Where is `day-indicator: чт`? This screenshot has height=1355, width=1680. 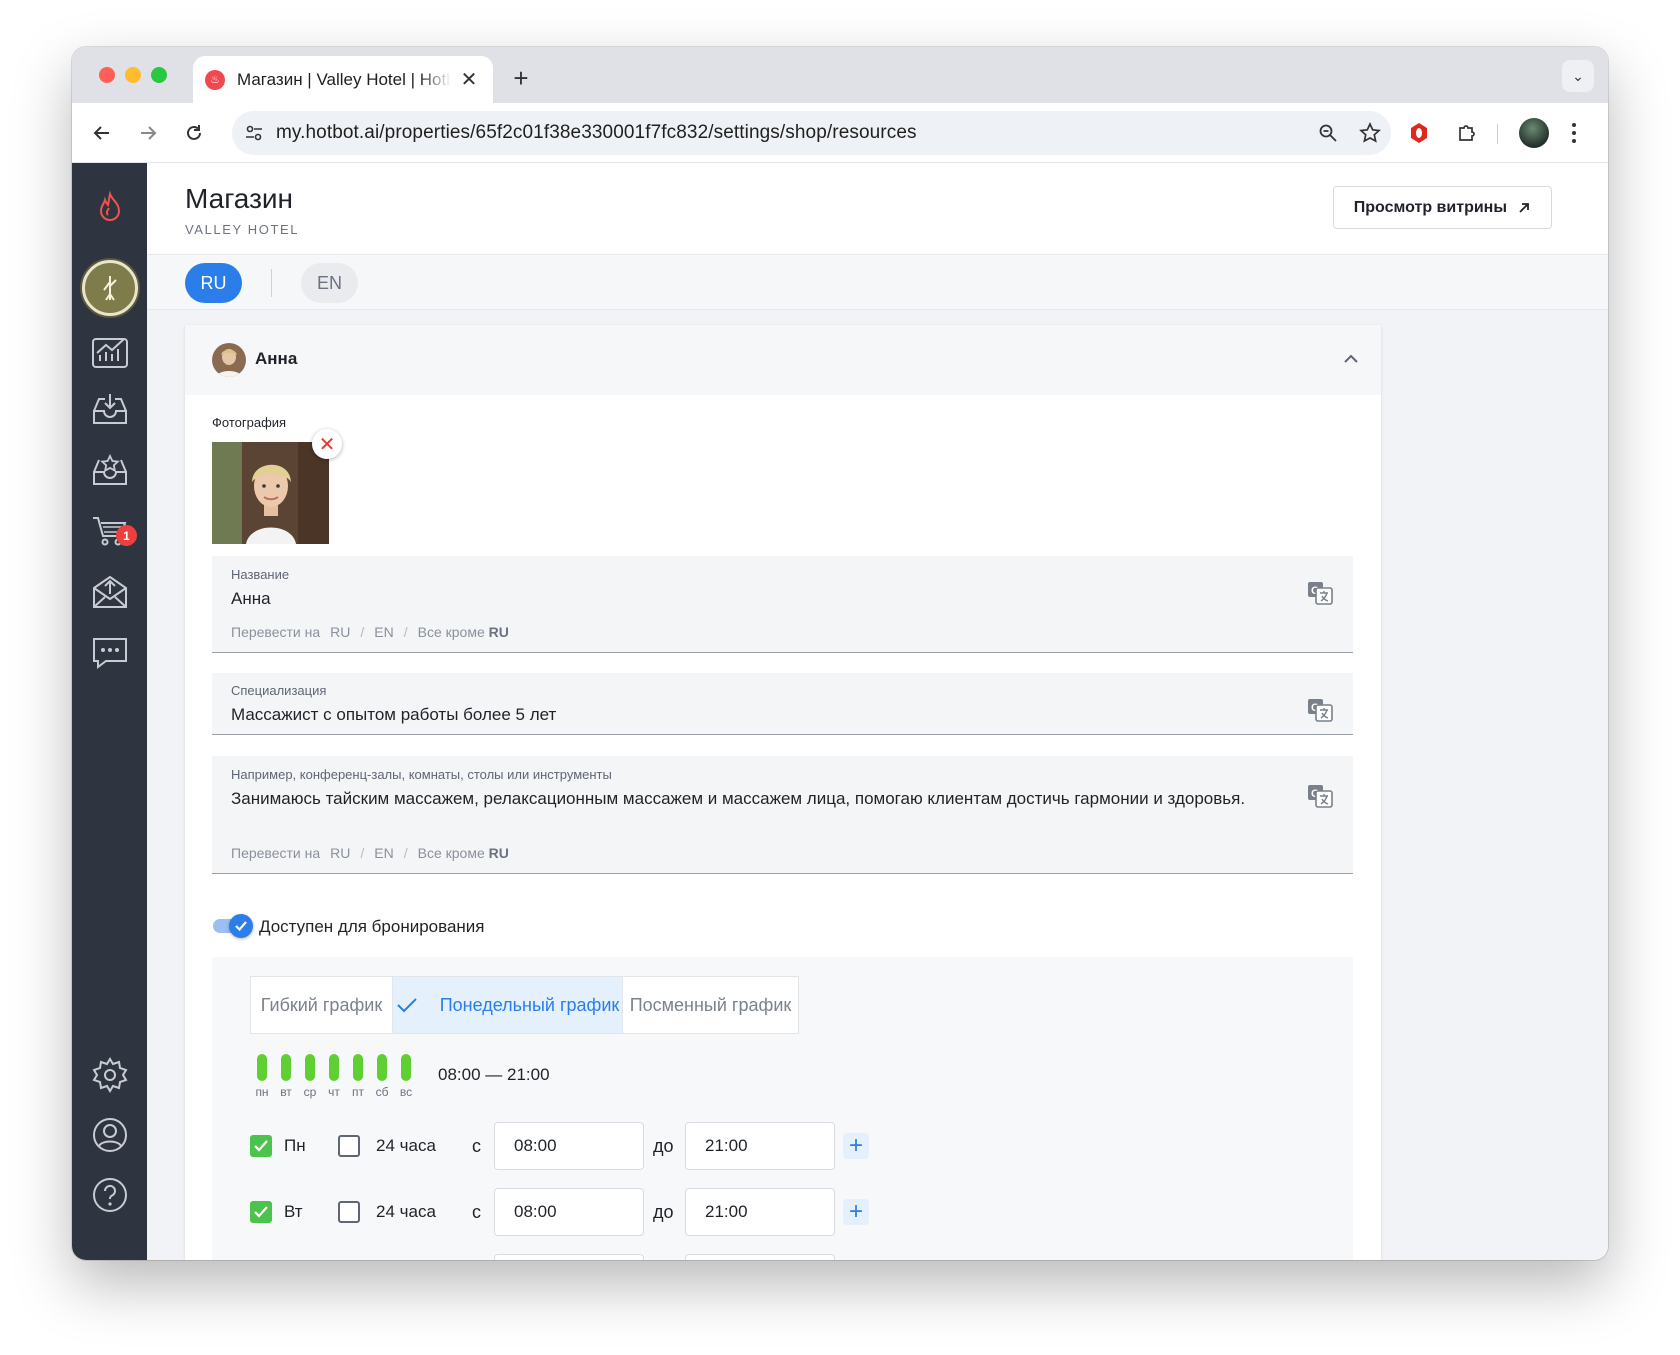 day-indicator: чт is located at coordinates (334, 1076).